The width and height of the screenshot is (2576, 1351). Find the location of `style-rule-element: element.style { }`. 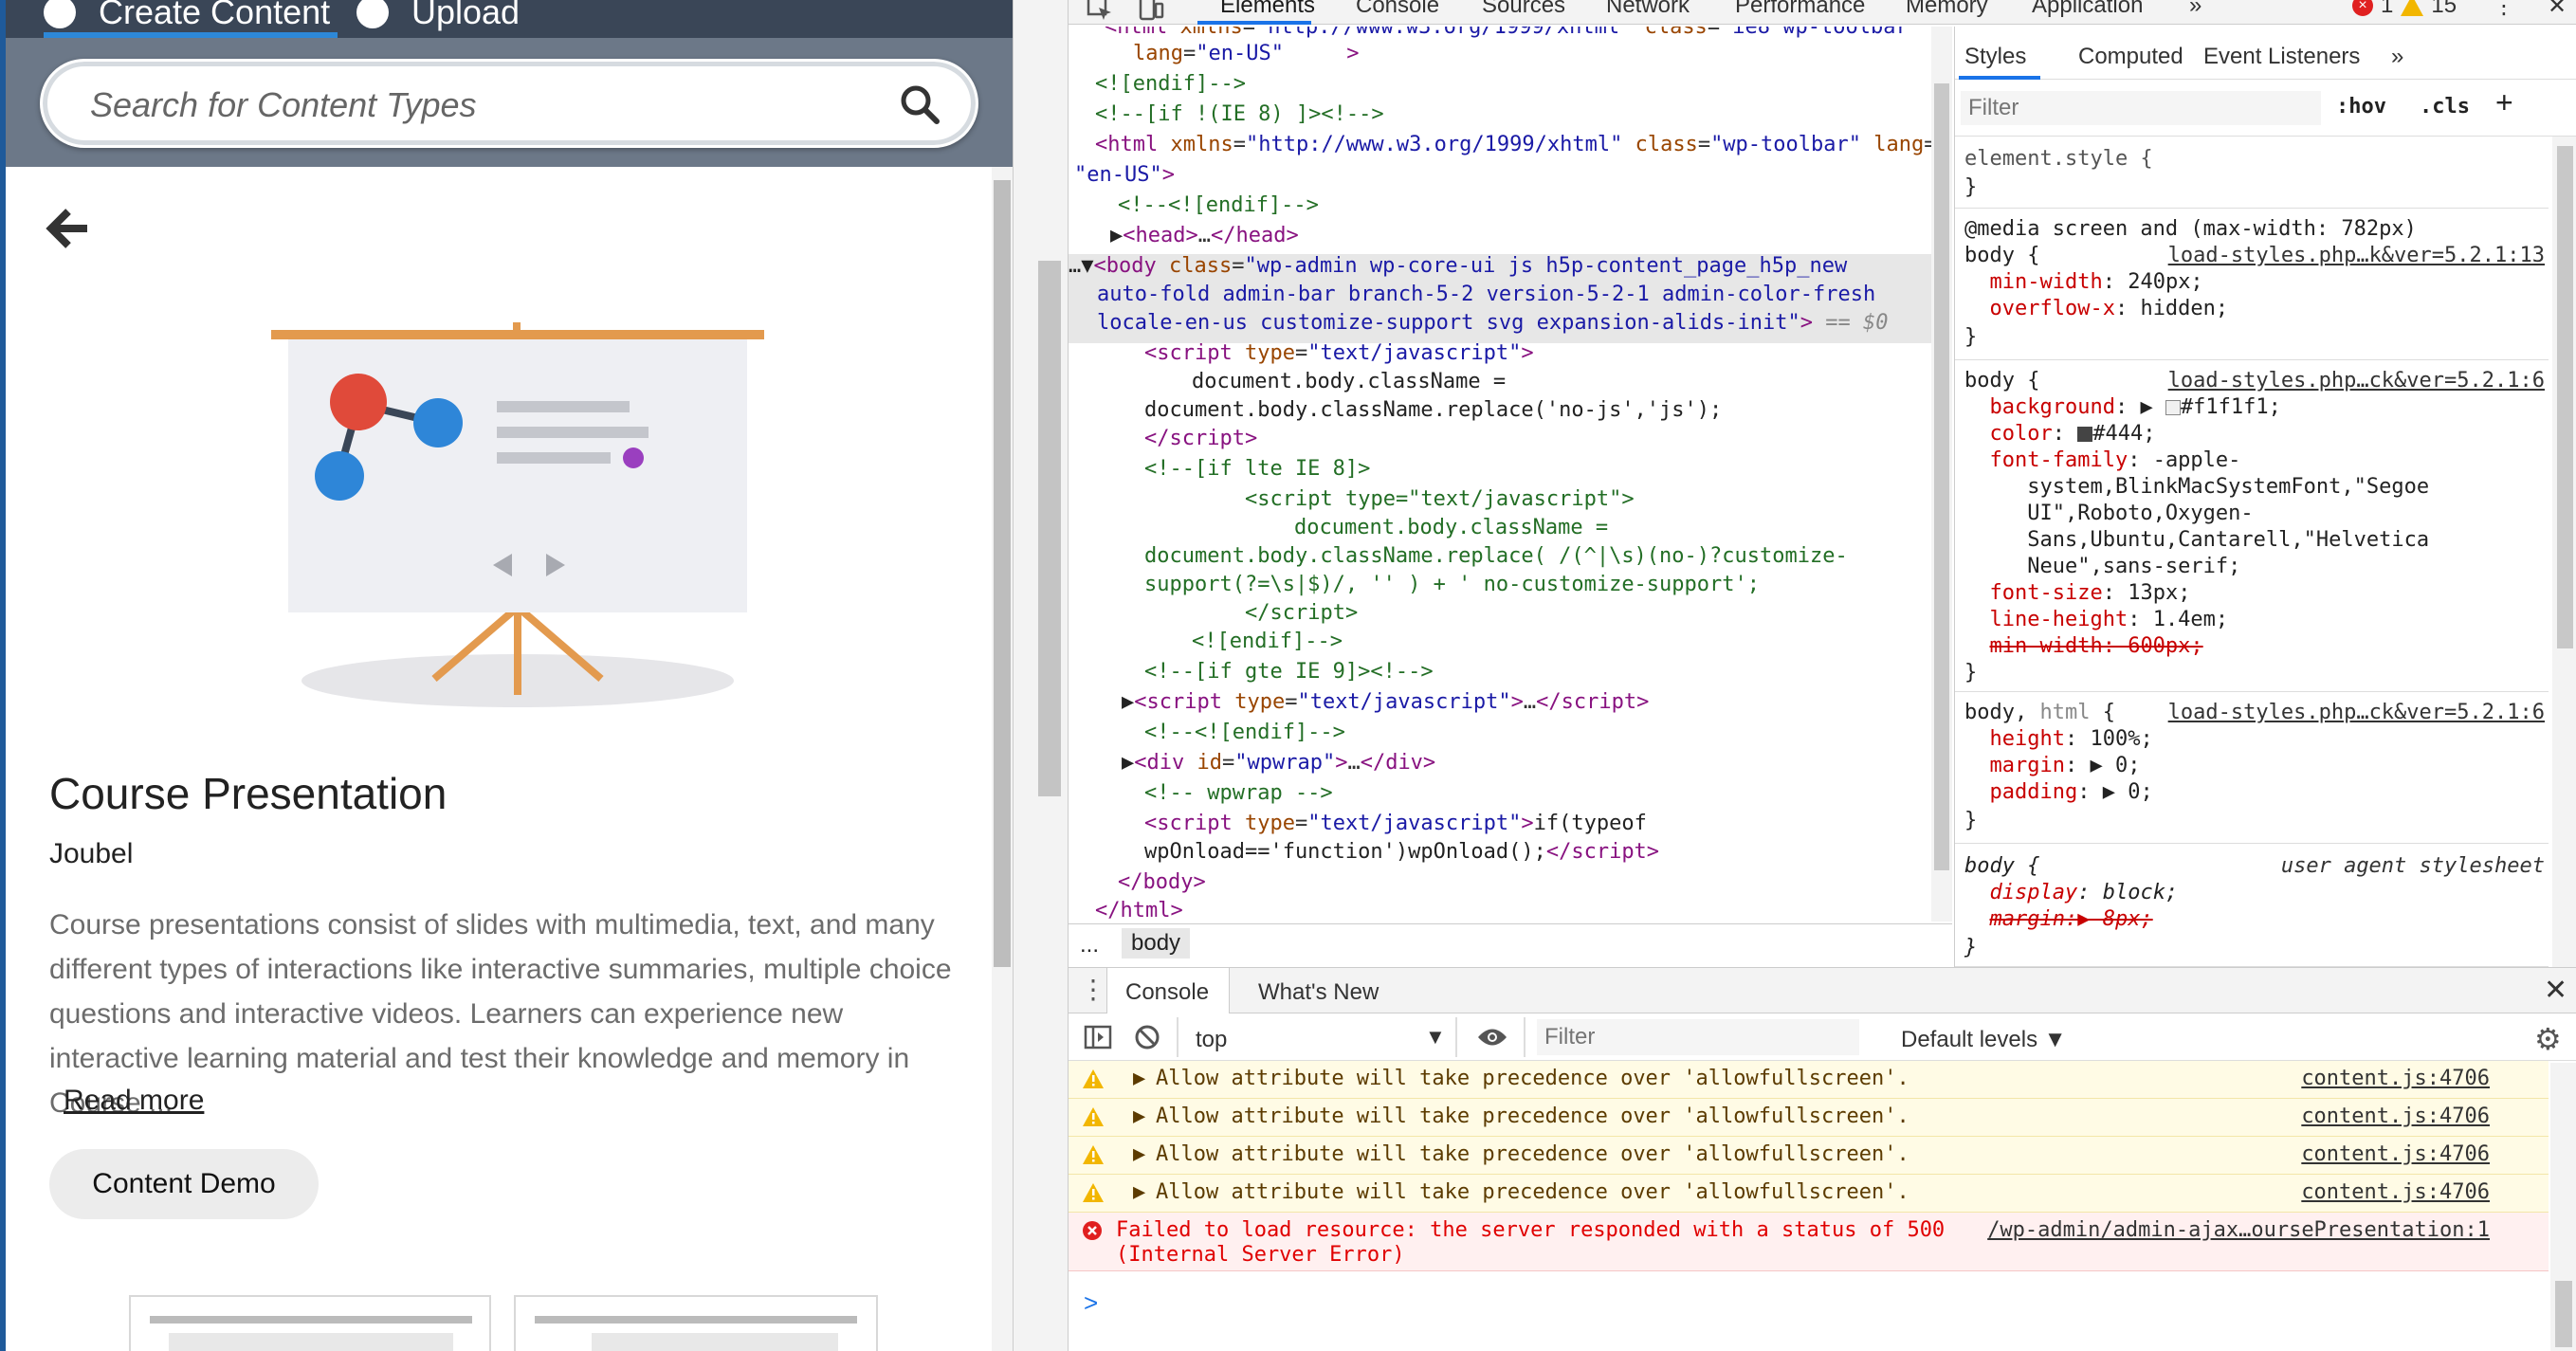

style-rule-element: element.style { } is located at coordinates (2252, 175).